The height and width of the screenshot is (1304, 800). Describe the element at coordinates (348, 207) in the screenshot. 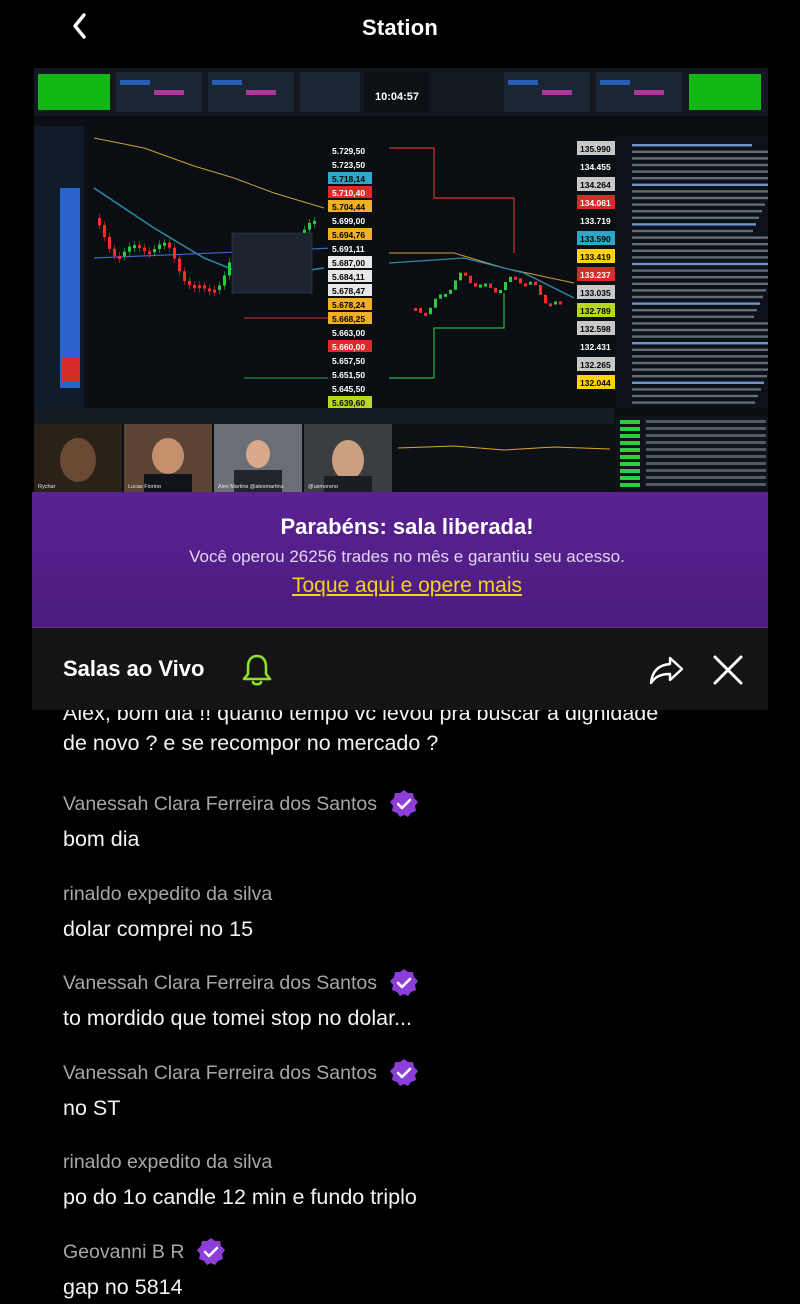

I see `price-label: 5.704,44` at that location.